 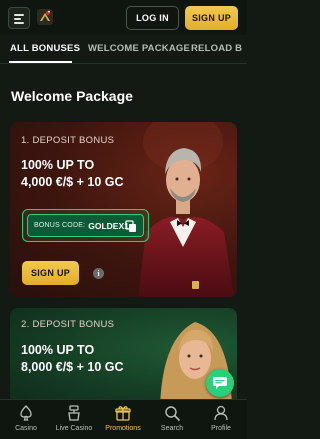 I want to click on nav-promotions: Promotions, so click(x=123, y=418).